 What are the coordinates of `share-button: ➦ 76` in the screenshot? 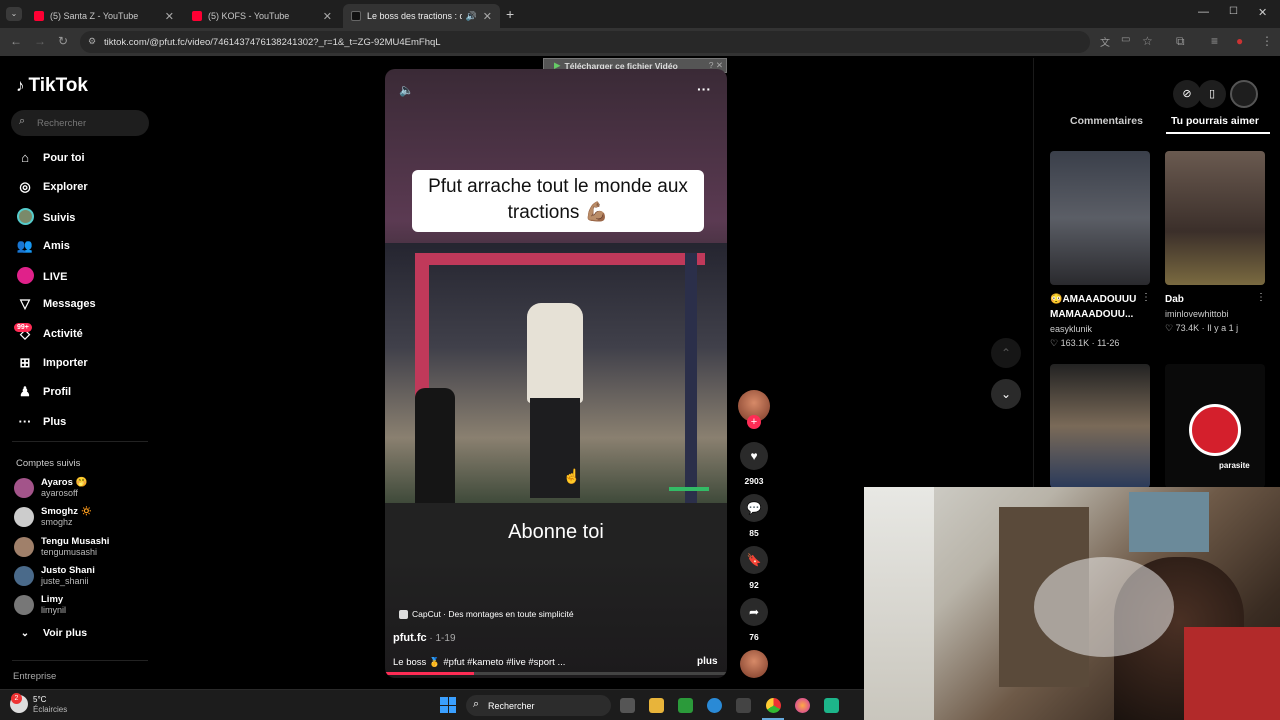 It's located at (754, 620).